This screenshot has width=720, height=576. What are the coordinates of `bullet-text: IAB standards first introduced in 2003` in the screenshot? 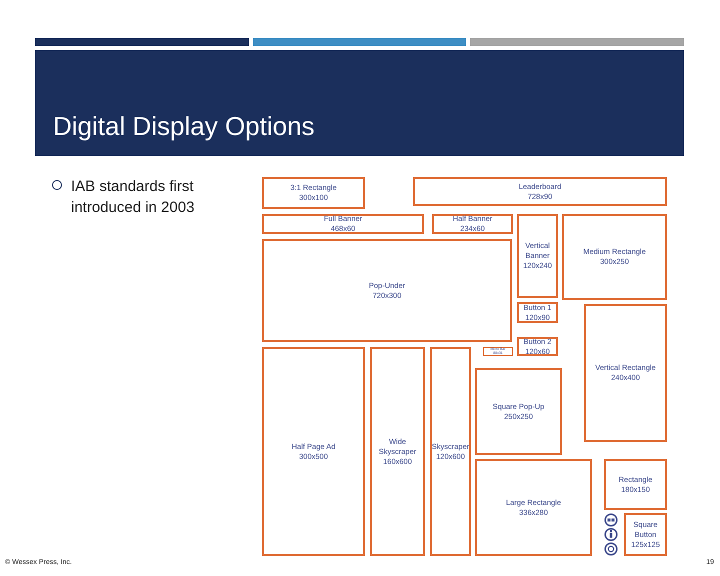 It's located at (133, 197).